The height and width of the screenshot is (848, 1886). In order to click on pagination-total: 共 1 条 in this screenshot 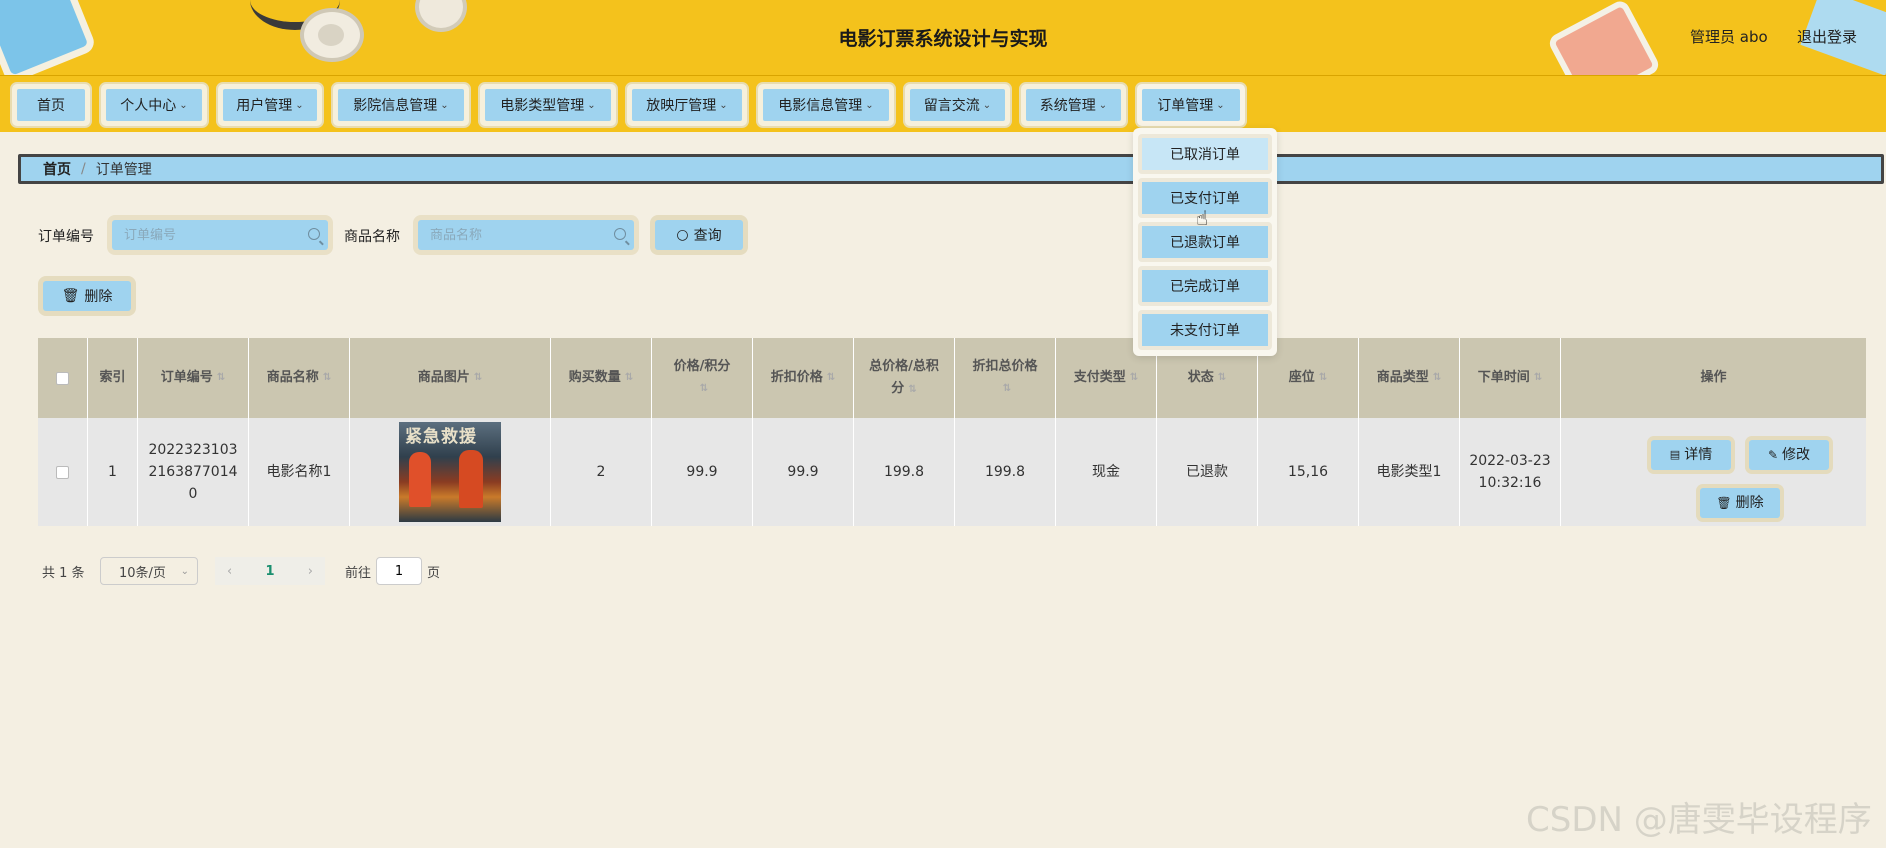, I will do `click(63, 573)`.